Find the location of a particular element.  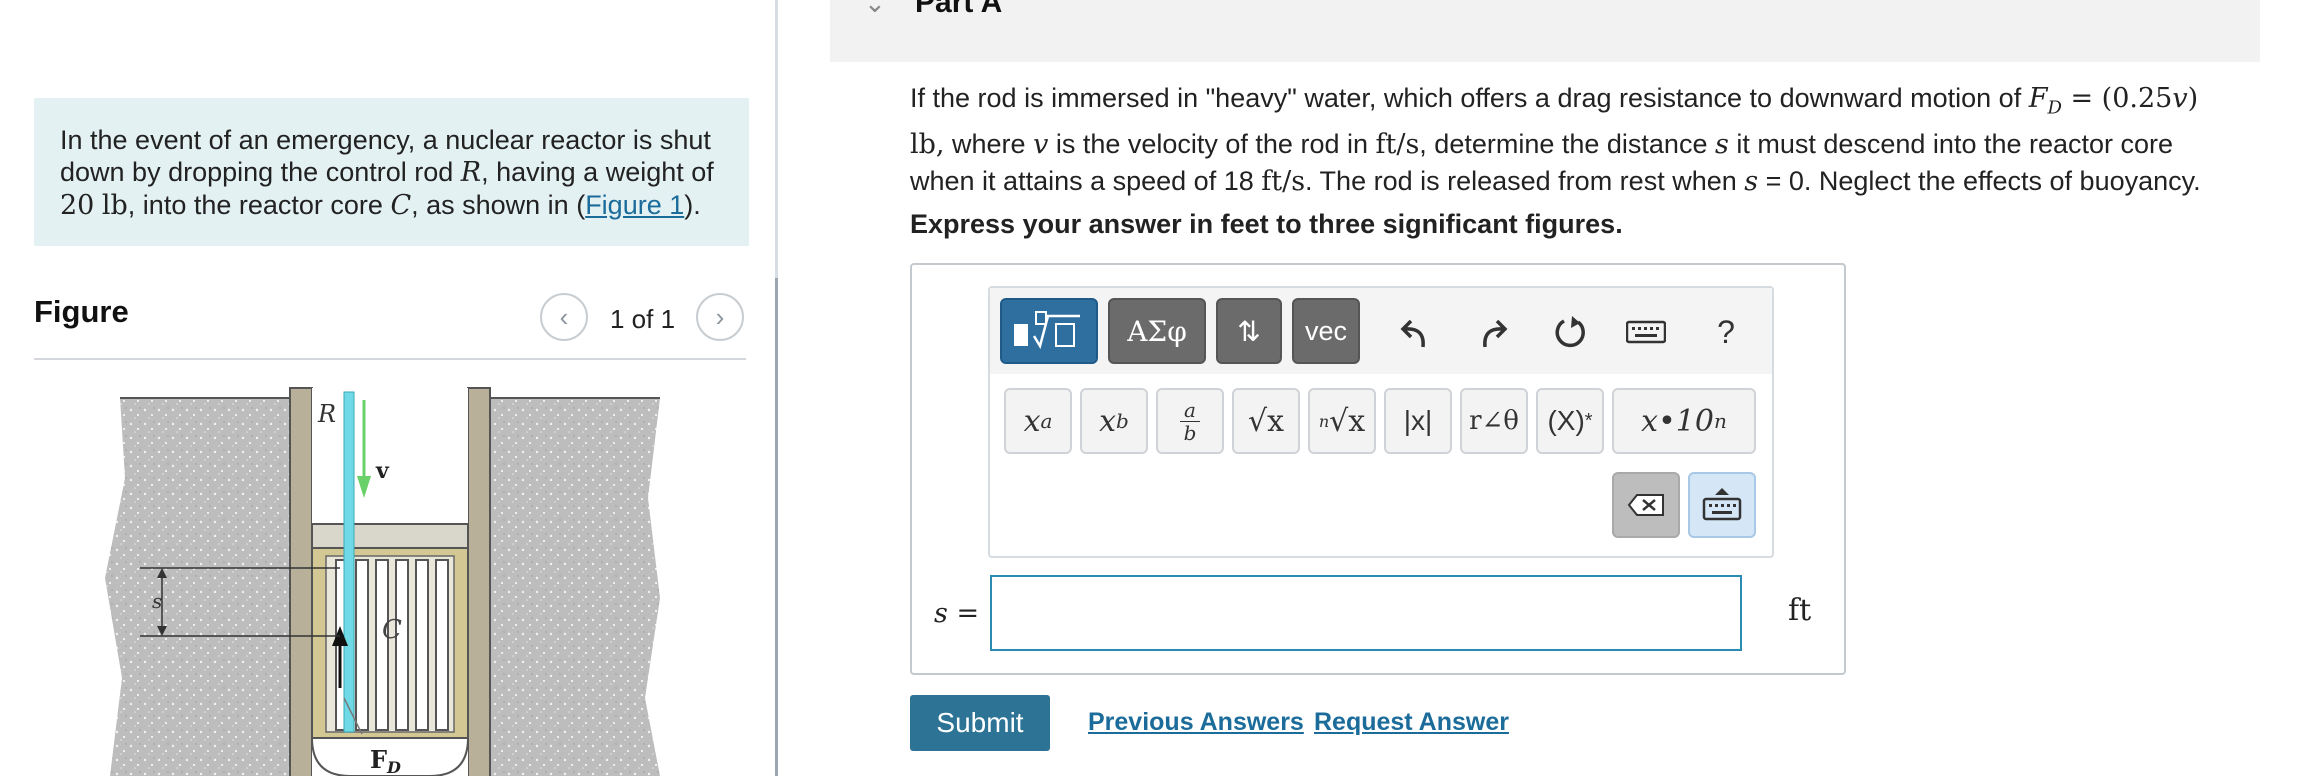

key-sup: * is located at coordinates (1588, 420).